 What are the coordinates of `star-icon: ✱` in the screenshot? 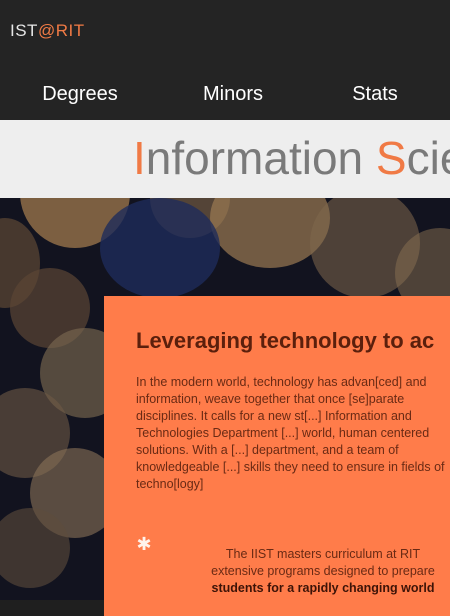 It's located at (144, 544).